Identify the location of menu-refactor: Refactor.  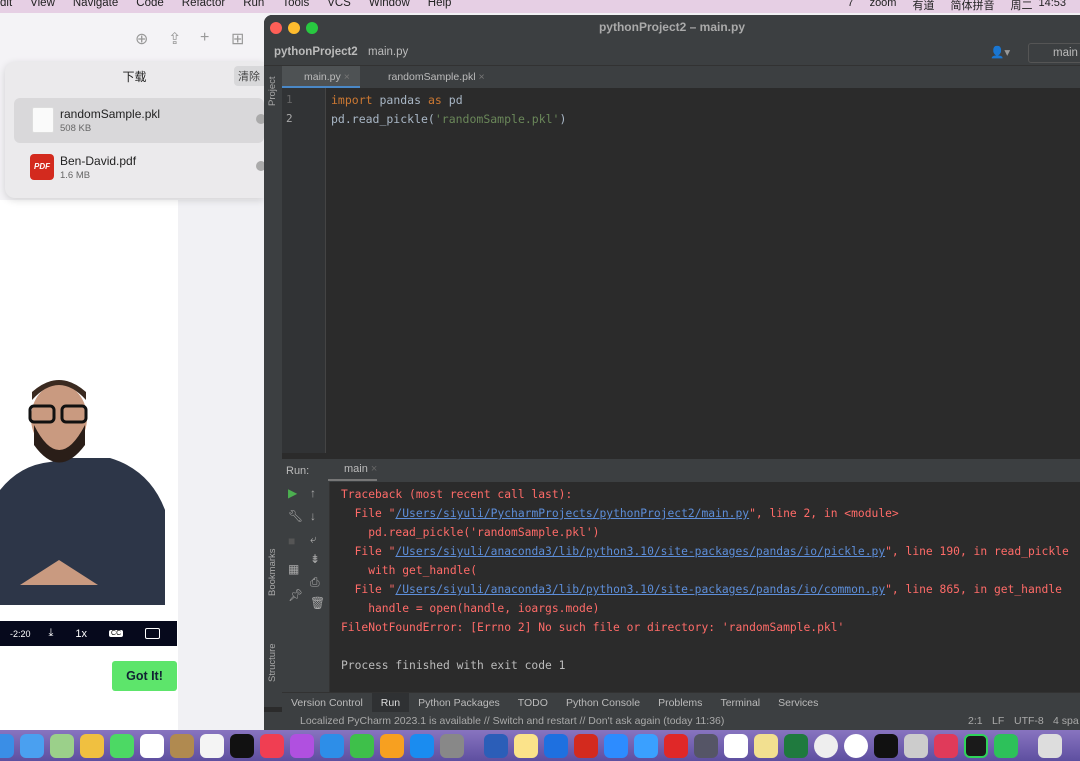
(203, 4).